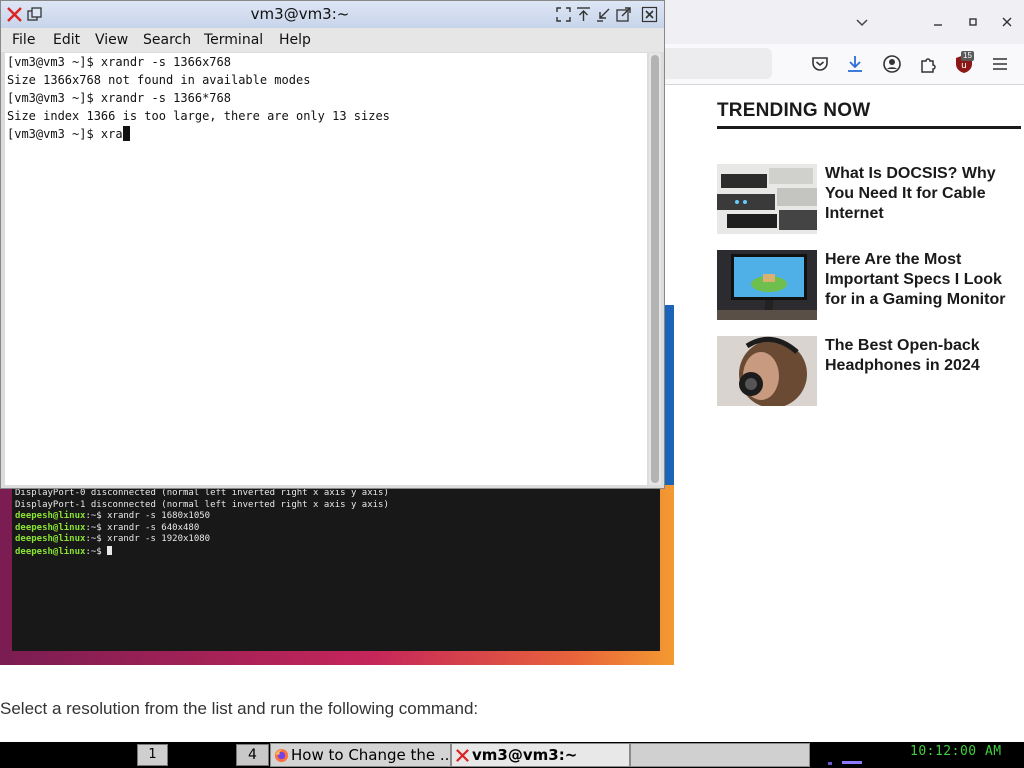  I want to click on menu-terminal: Terminal, so click(233, 40).